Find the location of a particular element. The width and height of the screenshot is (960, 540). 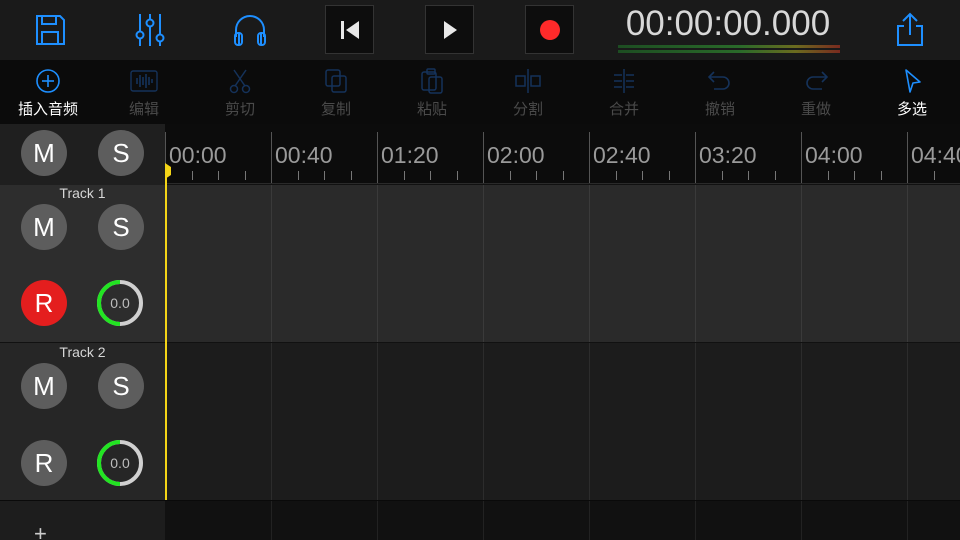

ruler-mark: 00:40 is located at coordinates (302, 157).